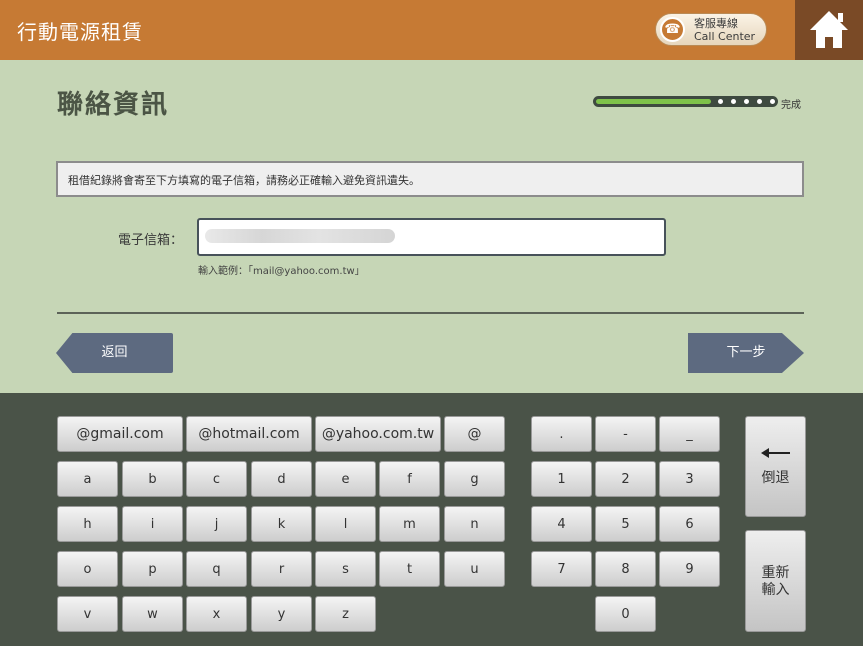  I want to click on key-o: o, so click(87, 569).